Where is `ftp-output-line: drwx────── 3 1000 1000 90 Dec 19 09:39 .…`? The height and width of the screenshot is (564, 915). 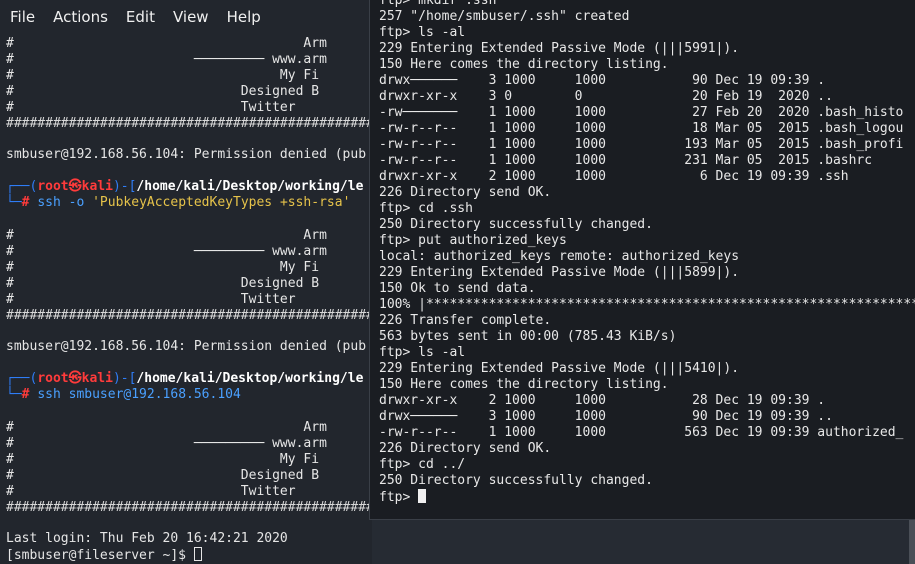
ftp-output-line: drwx────── 3 1000 1000 90 Dec 19 09:39 .… is located at coordinates (606, 416).